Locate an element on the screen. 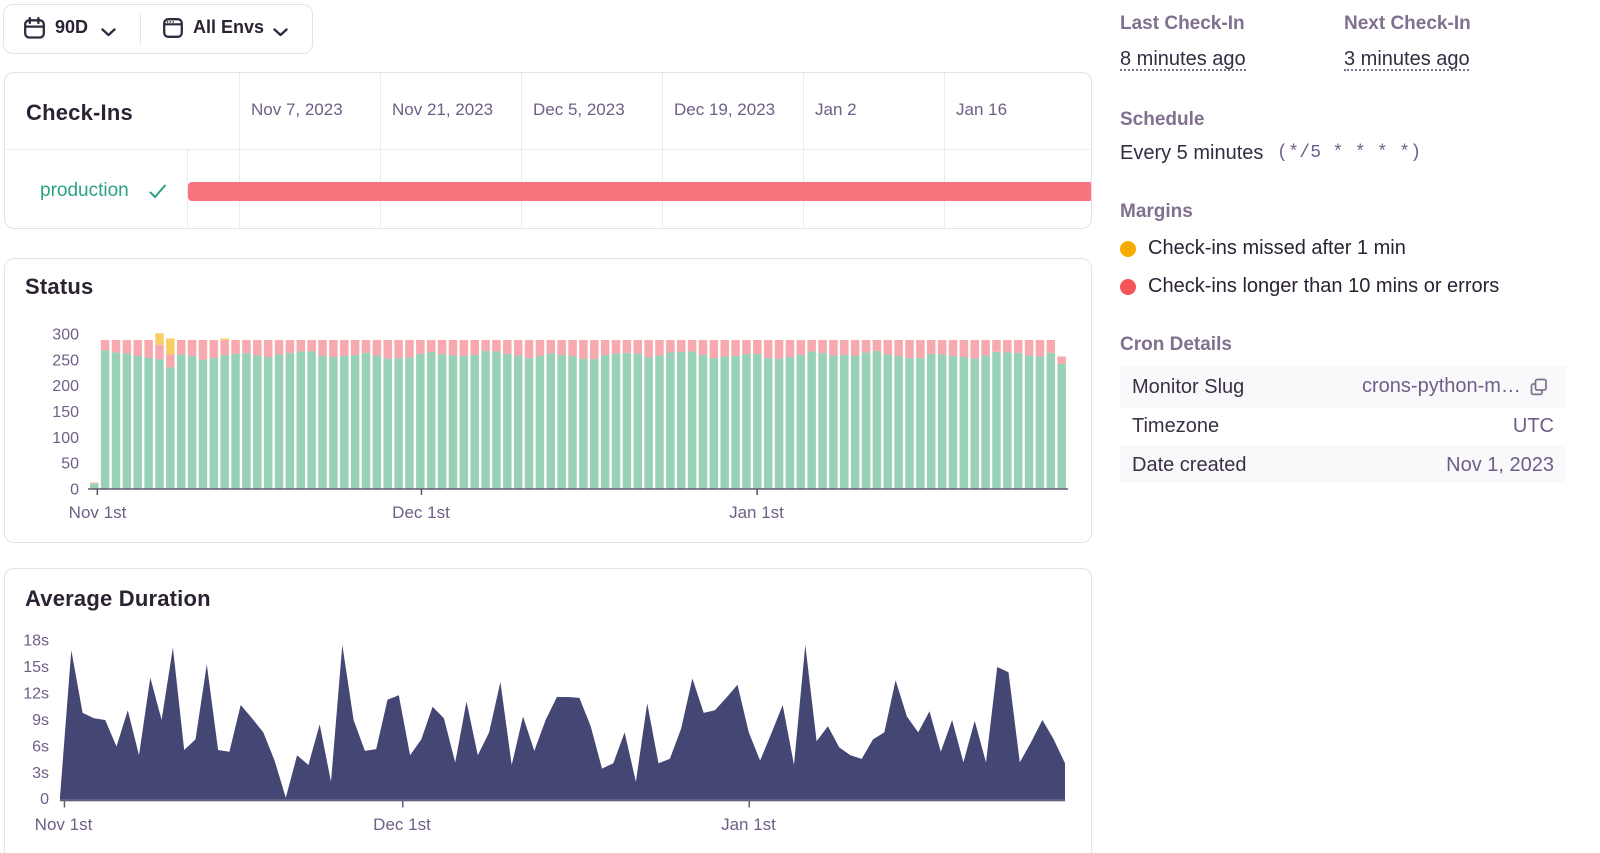 The width and height of the screenshot is (1600, 853). svg-text: 15s is located at coordinates (36, 667).